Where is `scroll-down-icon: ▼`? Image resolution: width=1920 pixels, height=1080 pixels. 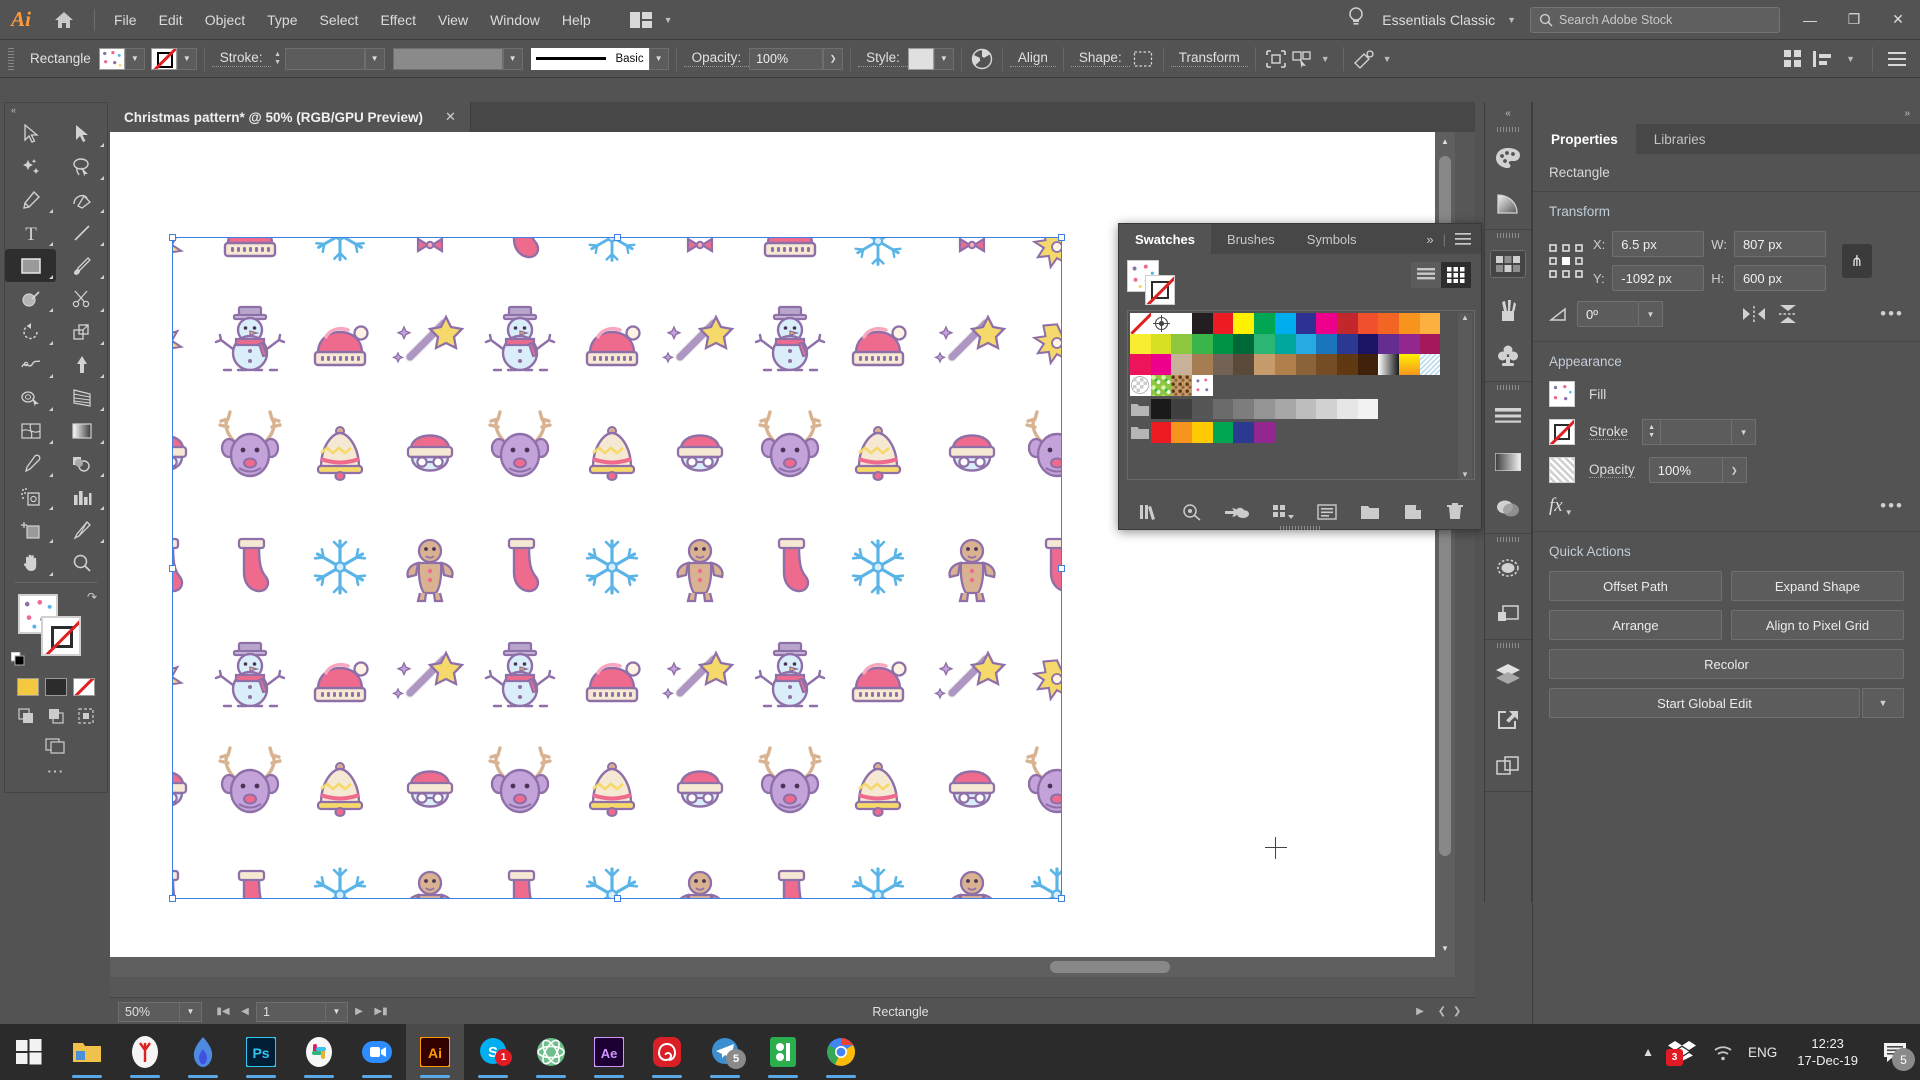
scroll-down-icon: ▼ is located at coordinates (1445, 948).